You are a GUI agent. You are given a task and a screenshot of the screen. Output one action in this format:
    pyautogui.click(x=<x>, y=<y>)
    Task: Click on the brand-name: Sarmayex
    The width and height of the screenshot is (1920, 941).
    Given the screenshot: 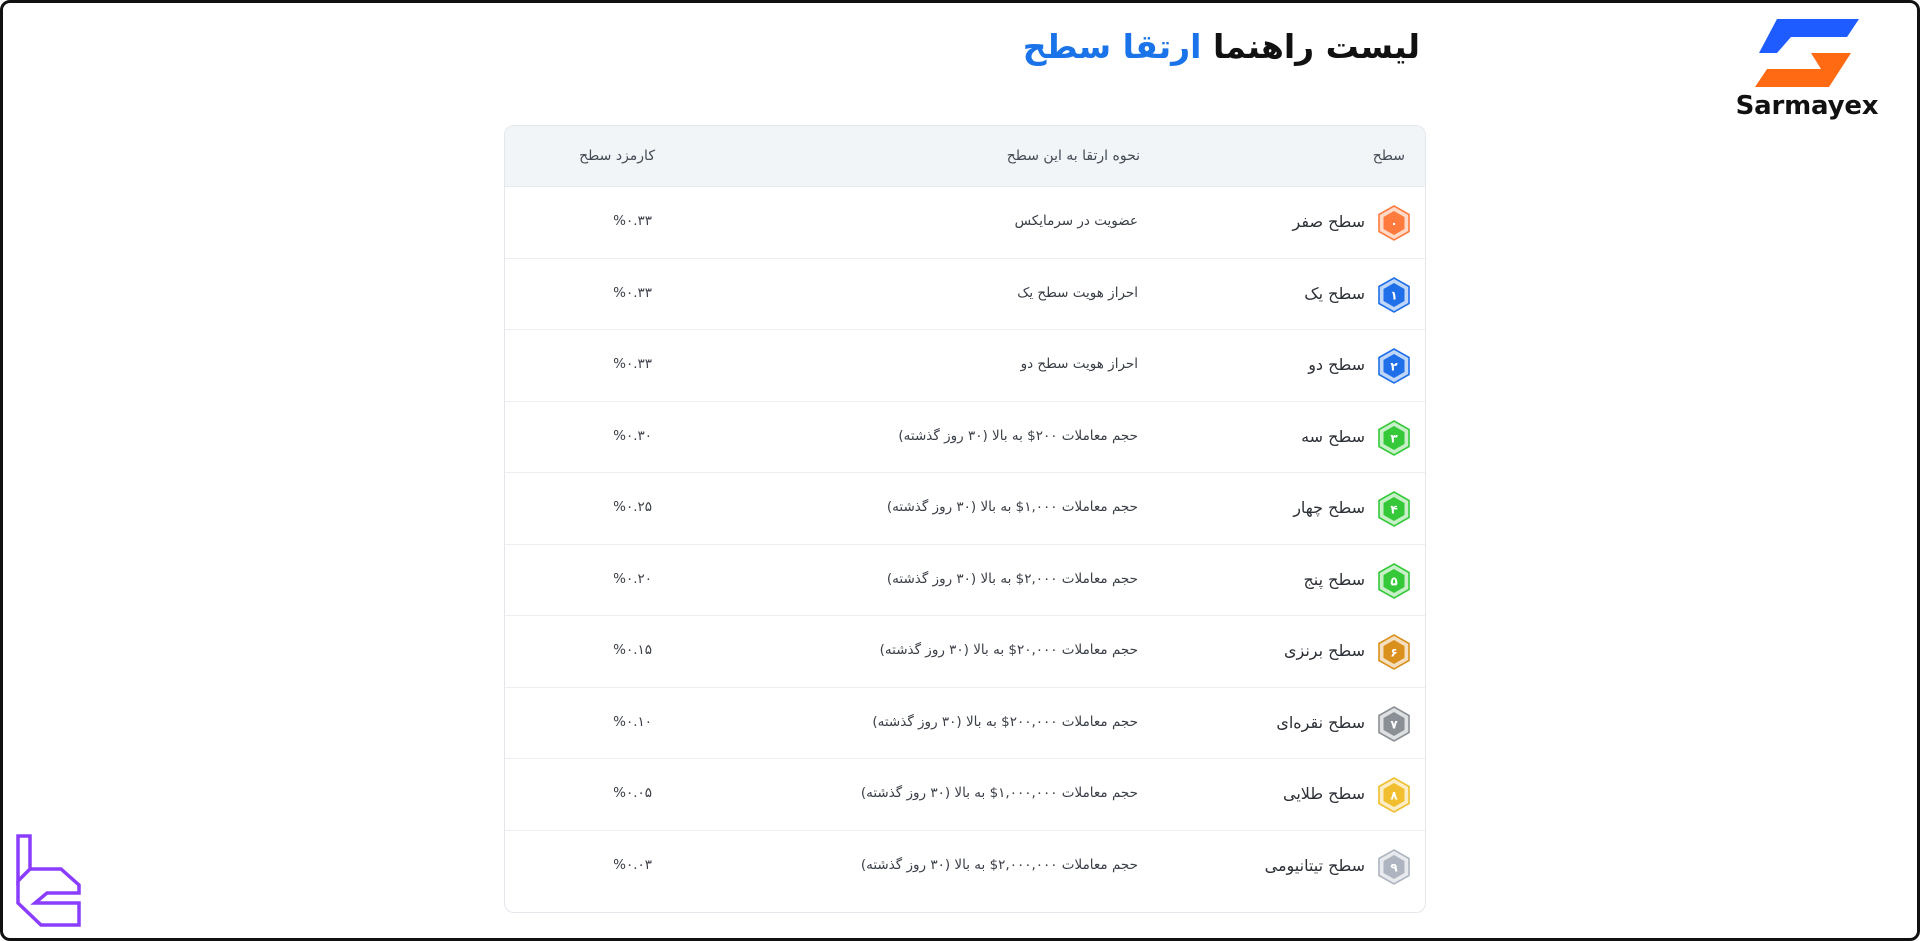 What is the action you would take?
    pyautogui.click(x=1807, y=106)
    